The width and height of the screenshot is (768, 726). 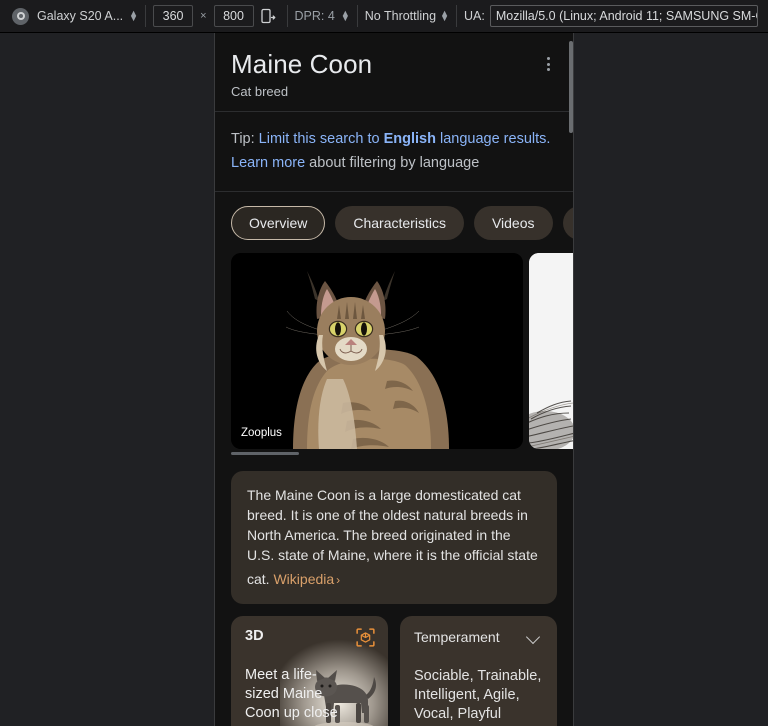 I want to click on chevron-right-icon: ›, so click(x=338, y=580).